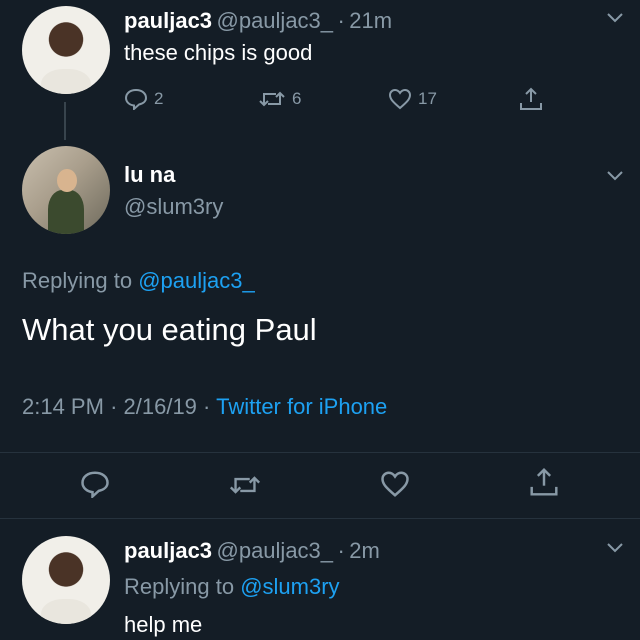 Image resolution: width=640 pixels, height=640 pixels. I want to click on tweet-text: help me, so click(163, 624).